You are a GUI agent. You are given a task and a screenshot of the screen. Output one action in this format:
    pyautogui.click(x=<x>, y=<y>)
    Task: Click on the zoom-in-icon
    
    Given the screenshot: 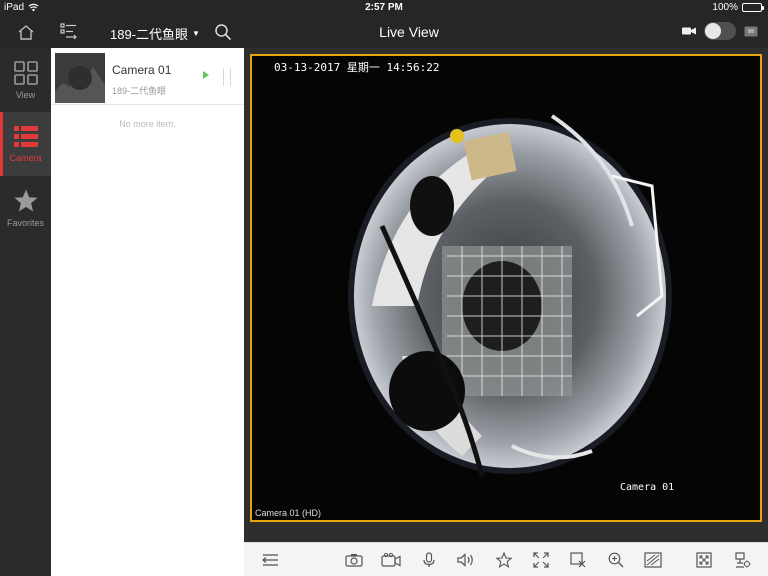 What is the action you would take?
    pyautogui.click(x=616, y=560)
    